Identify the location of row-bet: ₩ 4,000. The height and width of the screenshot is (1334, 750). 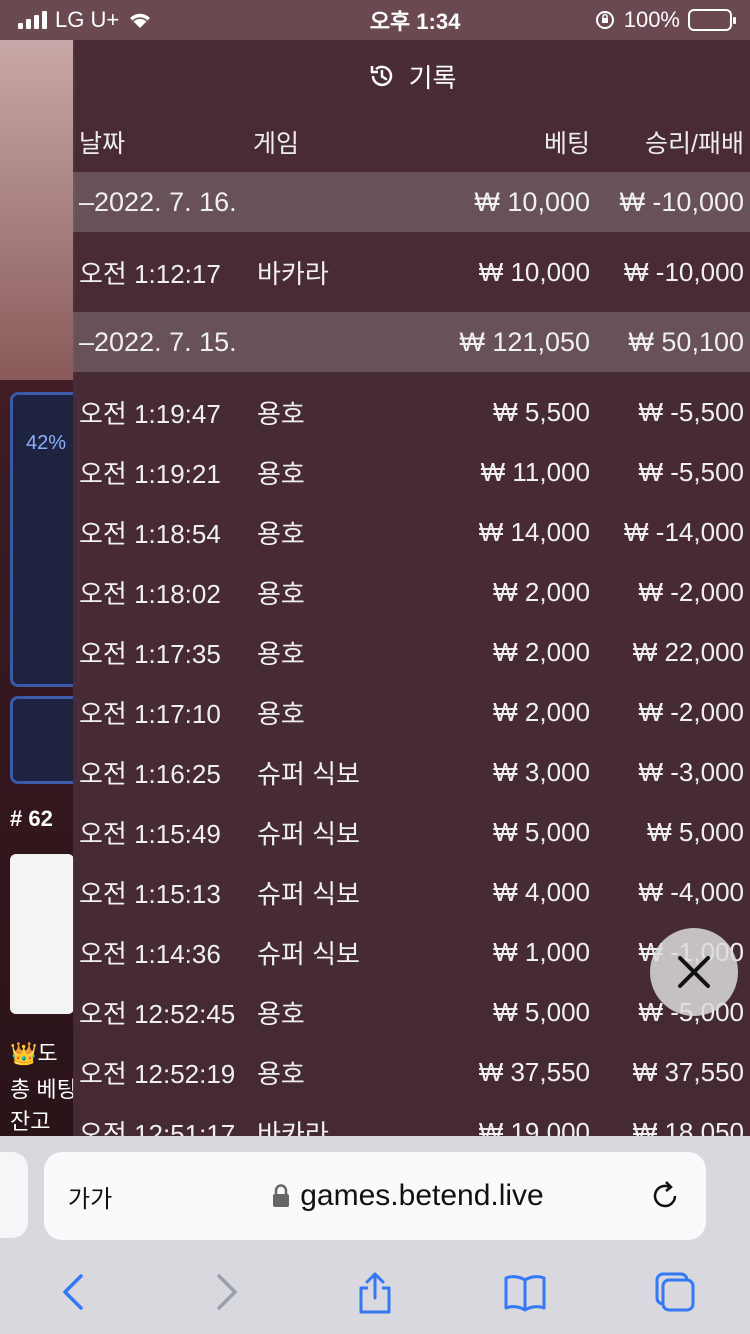
(541, 891).